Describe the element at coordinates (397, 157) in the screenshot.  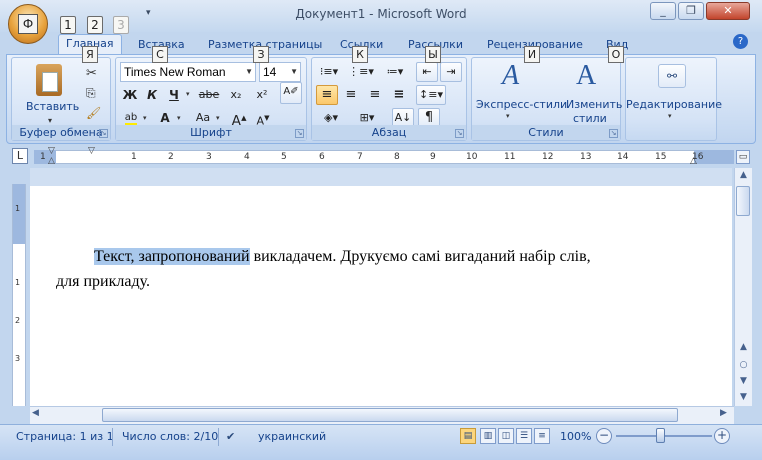
I see `ruler-number: 8` at that location.